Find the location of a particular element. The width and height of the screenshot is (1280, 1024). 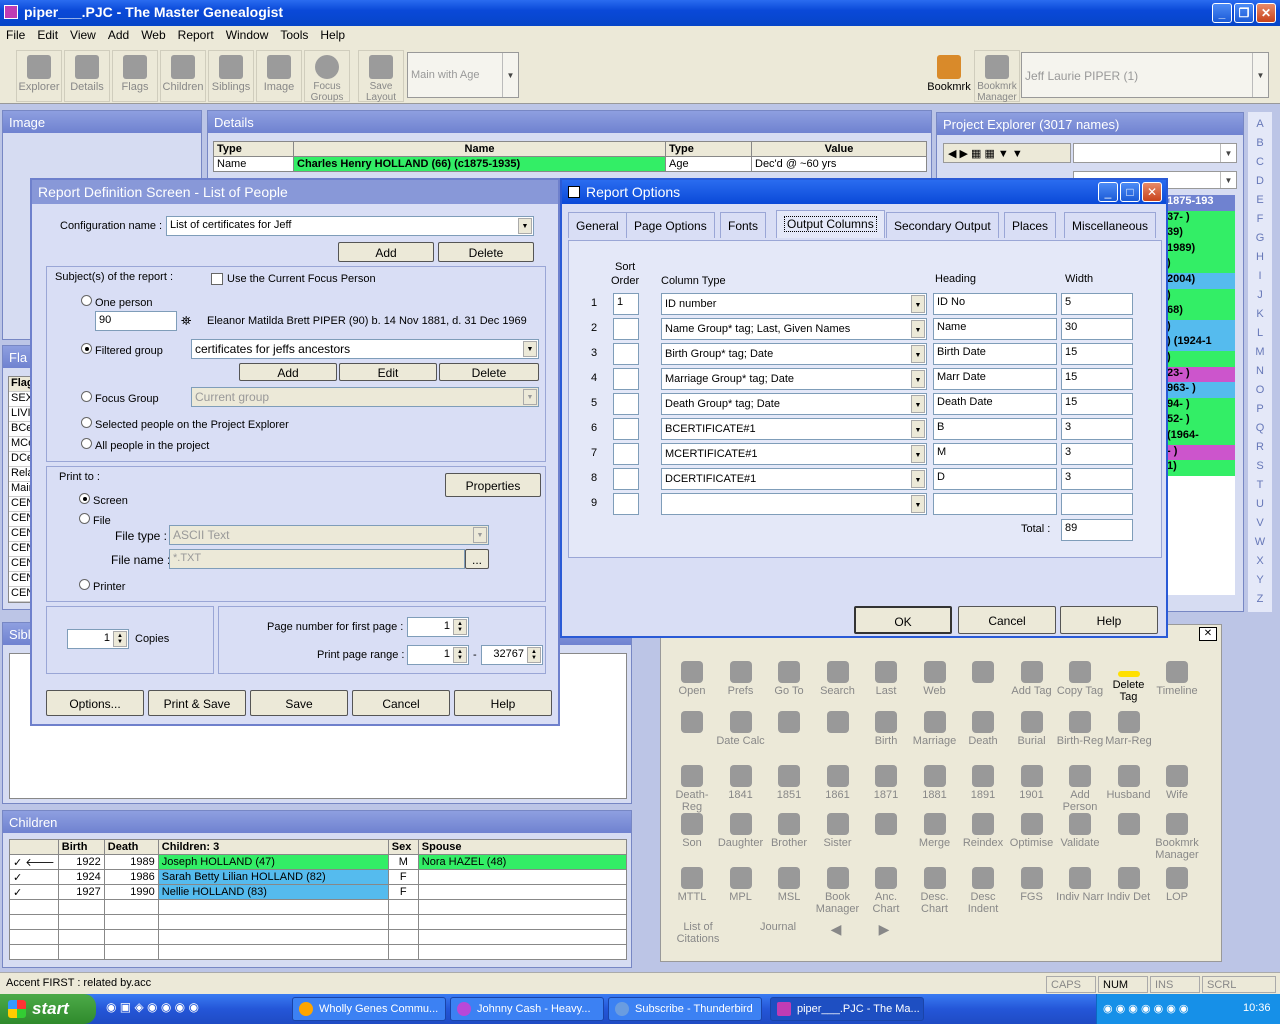

table-row is located at coordinates (318, 937).